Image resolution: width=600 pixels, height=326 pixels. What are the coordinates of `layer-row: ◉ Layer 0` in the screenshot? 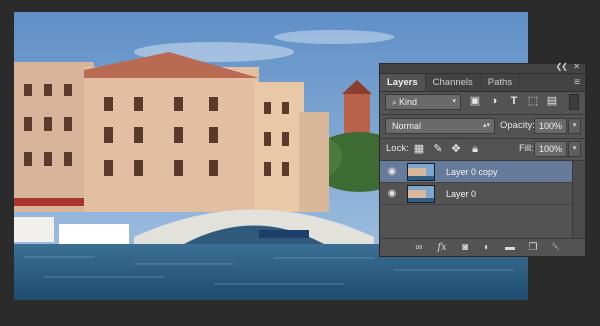 It's located at (476, 194).